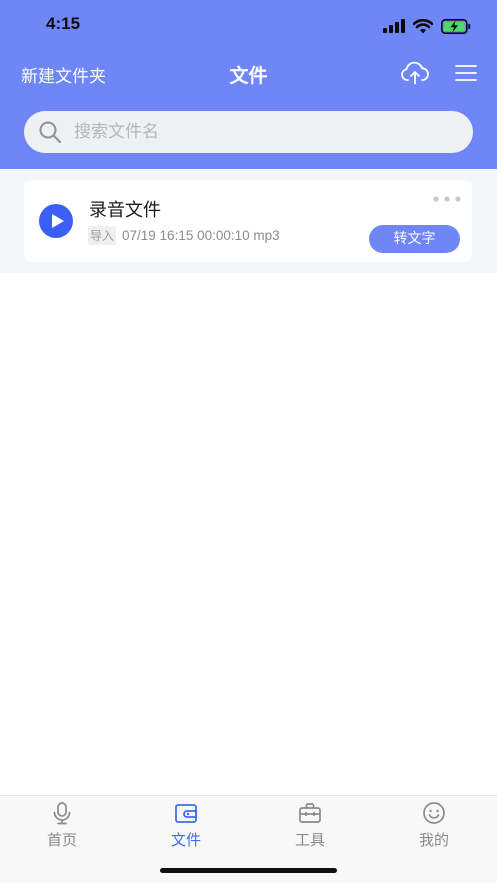 The height and width of the screenshot is (883, 497). What do you see at coordinates (466, 73) in the screenshot?
I see `menu-icon` at bounding box center [466, 73].